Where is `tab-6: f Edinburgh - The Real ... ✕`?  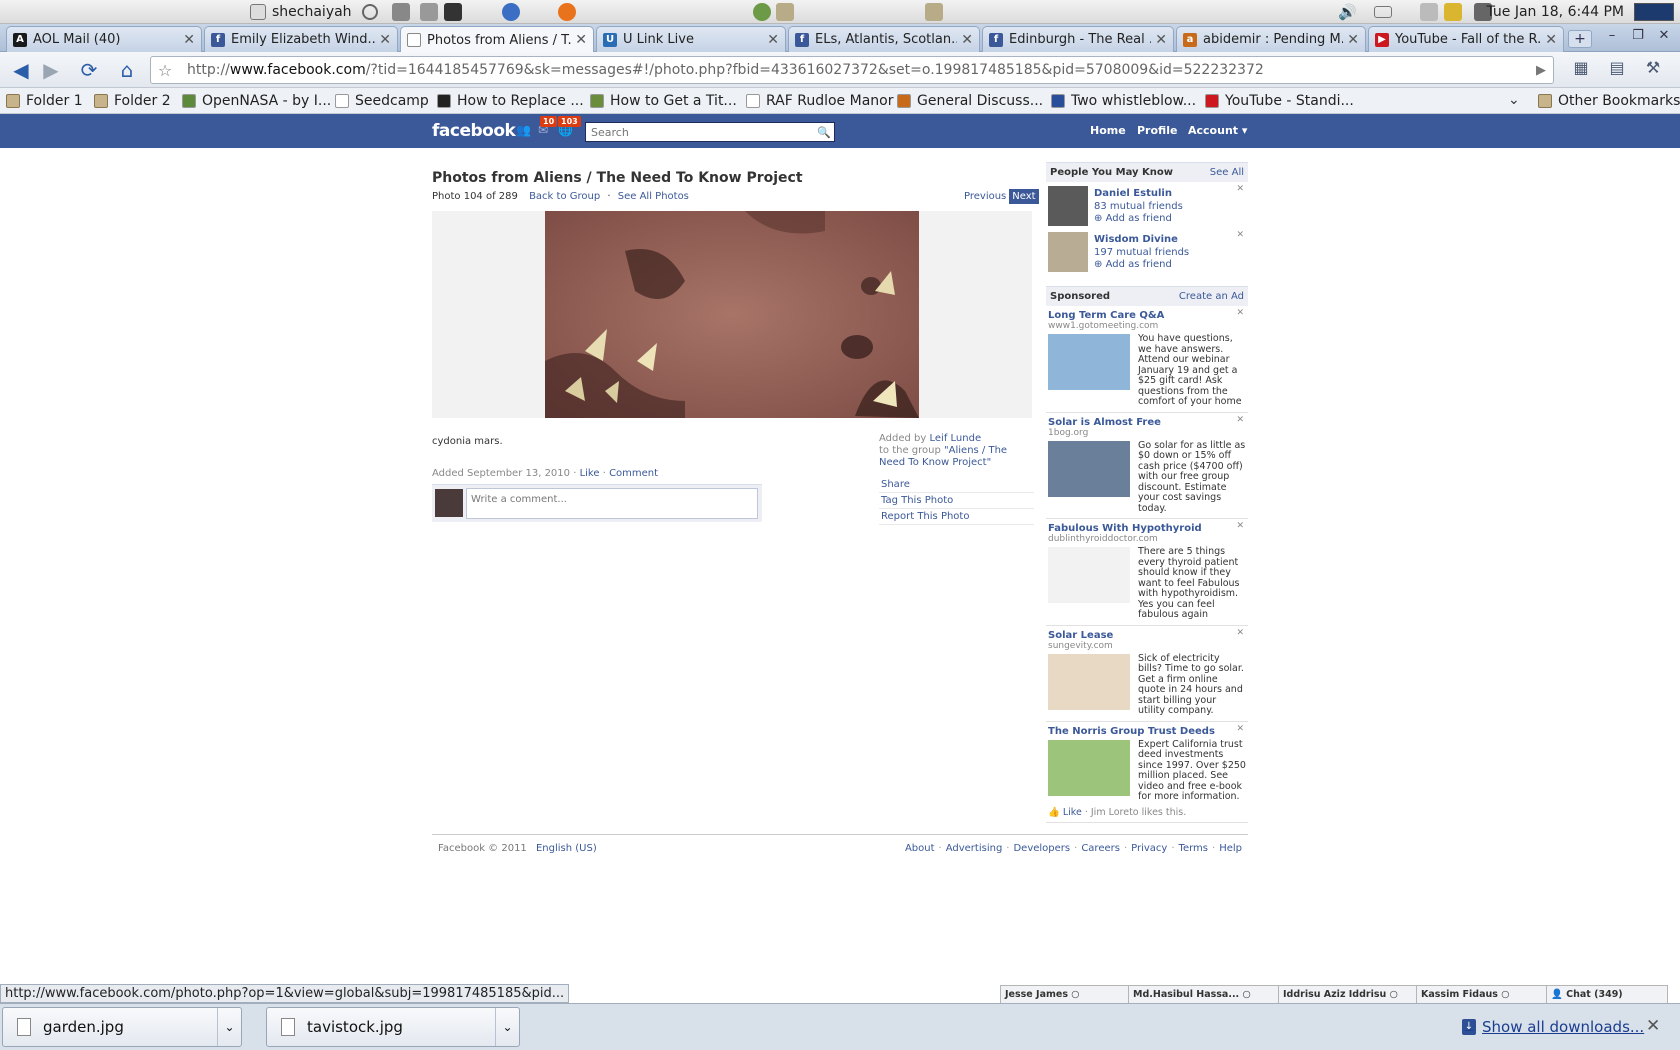 tab-6: f Edinburgh - The Real ... ✕ is located at coordinates (1078, 39).